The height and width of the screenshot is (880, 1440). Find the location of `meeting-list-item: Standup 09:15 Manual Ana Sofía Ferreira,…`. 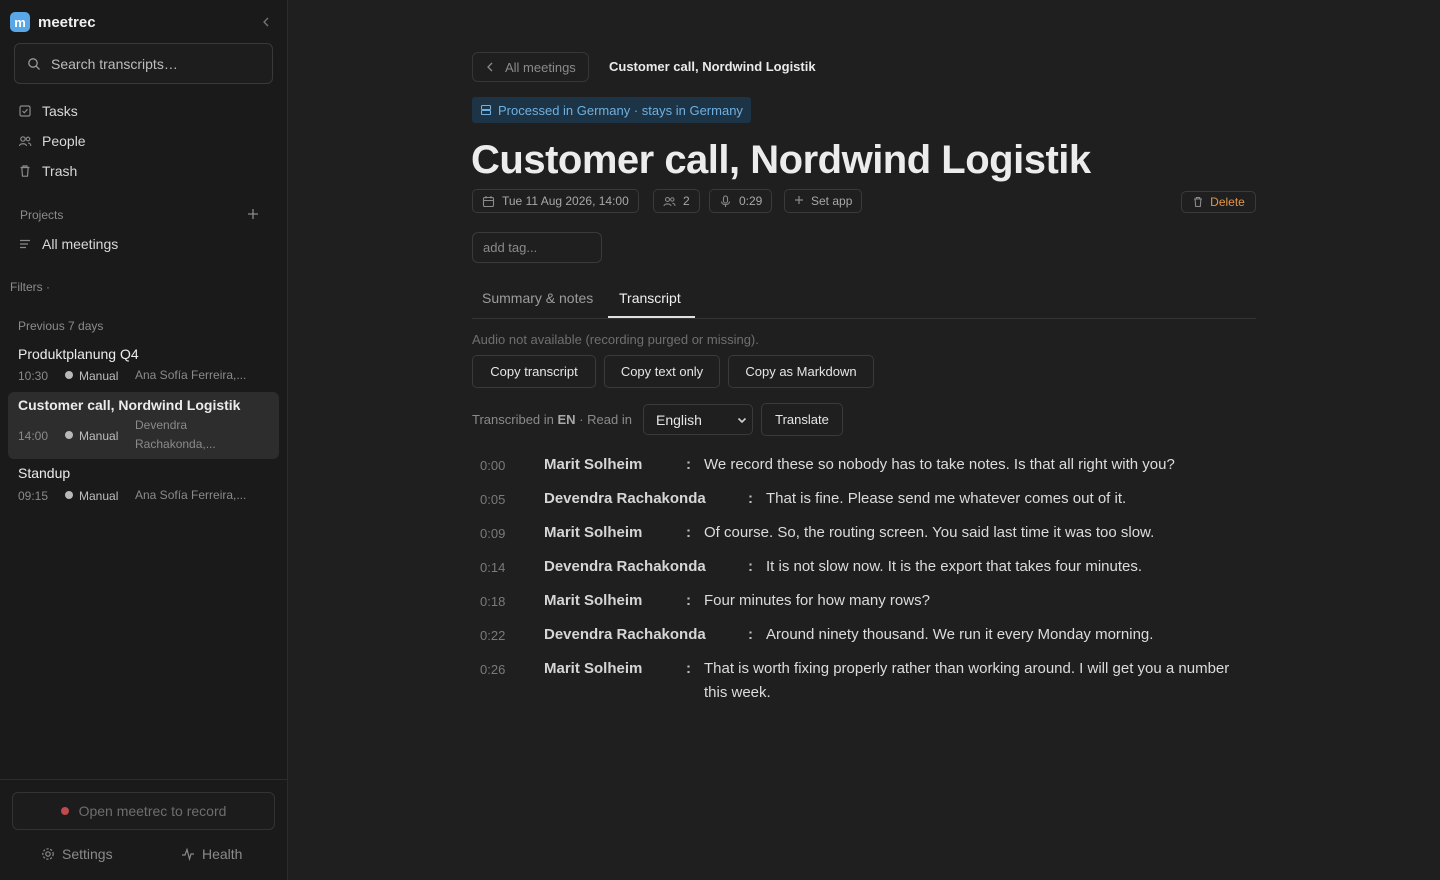

meeting-list-item: Standup 09:15 Manual Ana Sofía Ferreira,… is located at coordinates (143, 484).